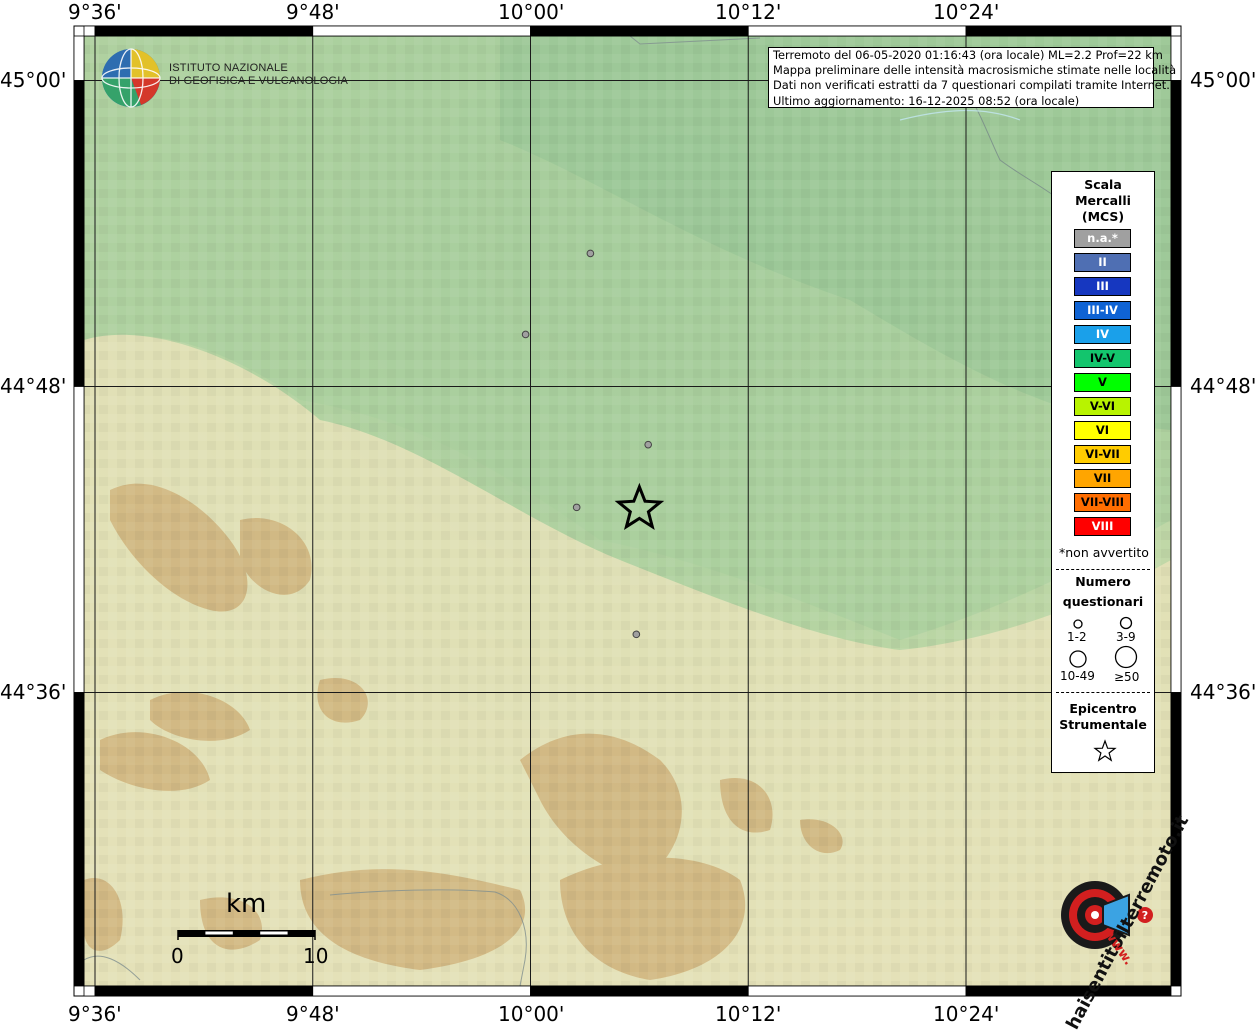 The height and width of the screenshot is (1033, 1255). Describe the element at coordinates (748, 12) in the screenshot. I see `lon-tick-label-top: 10°12'` at that location.